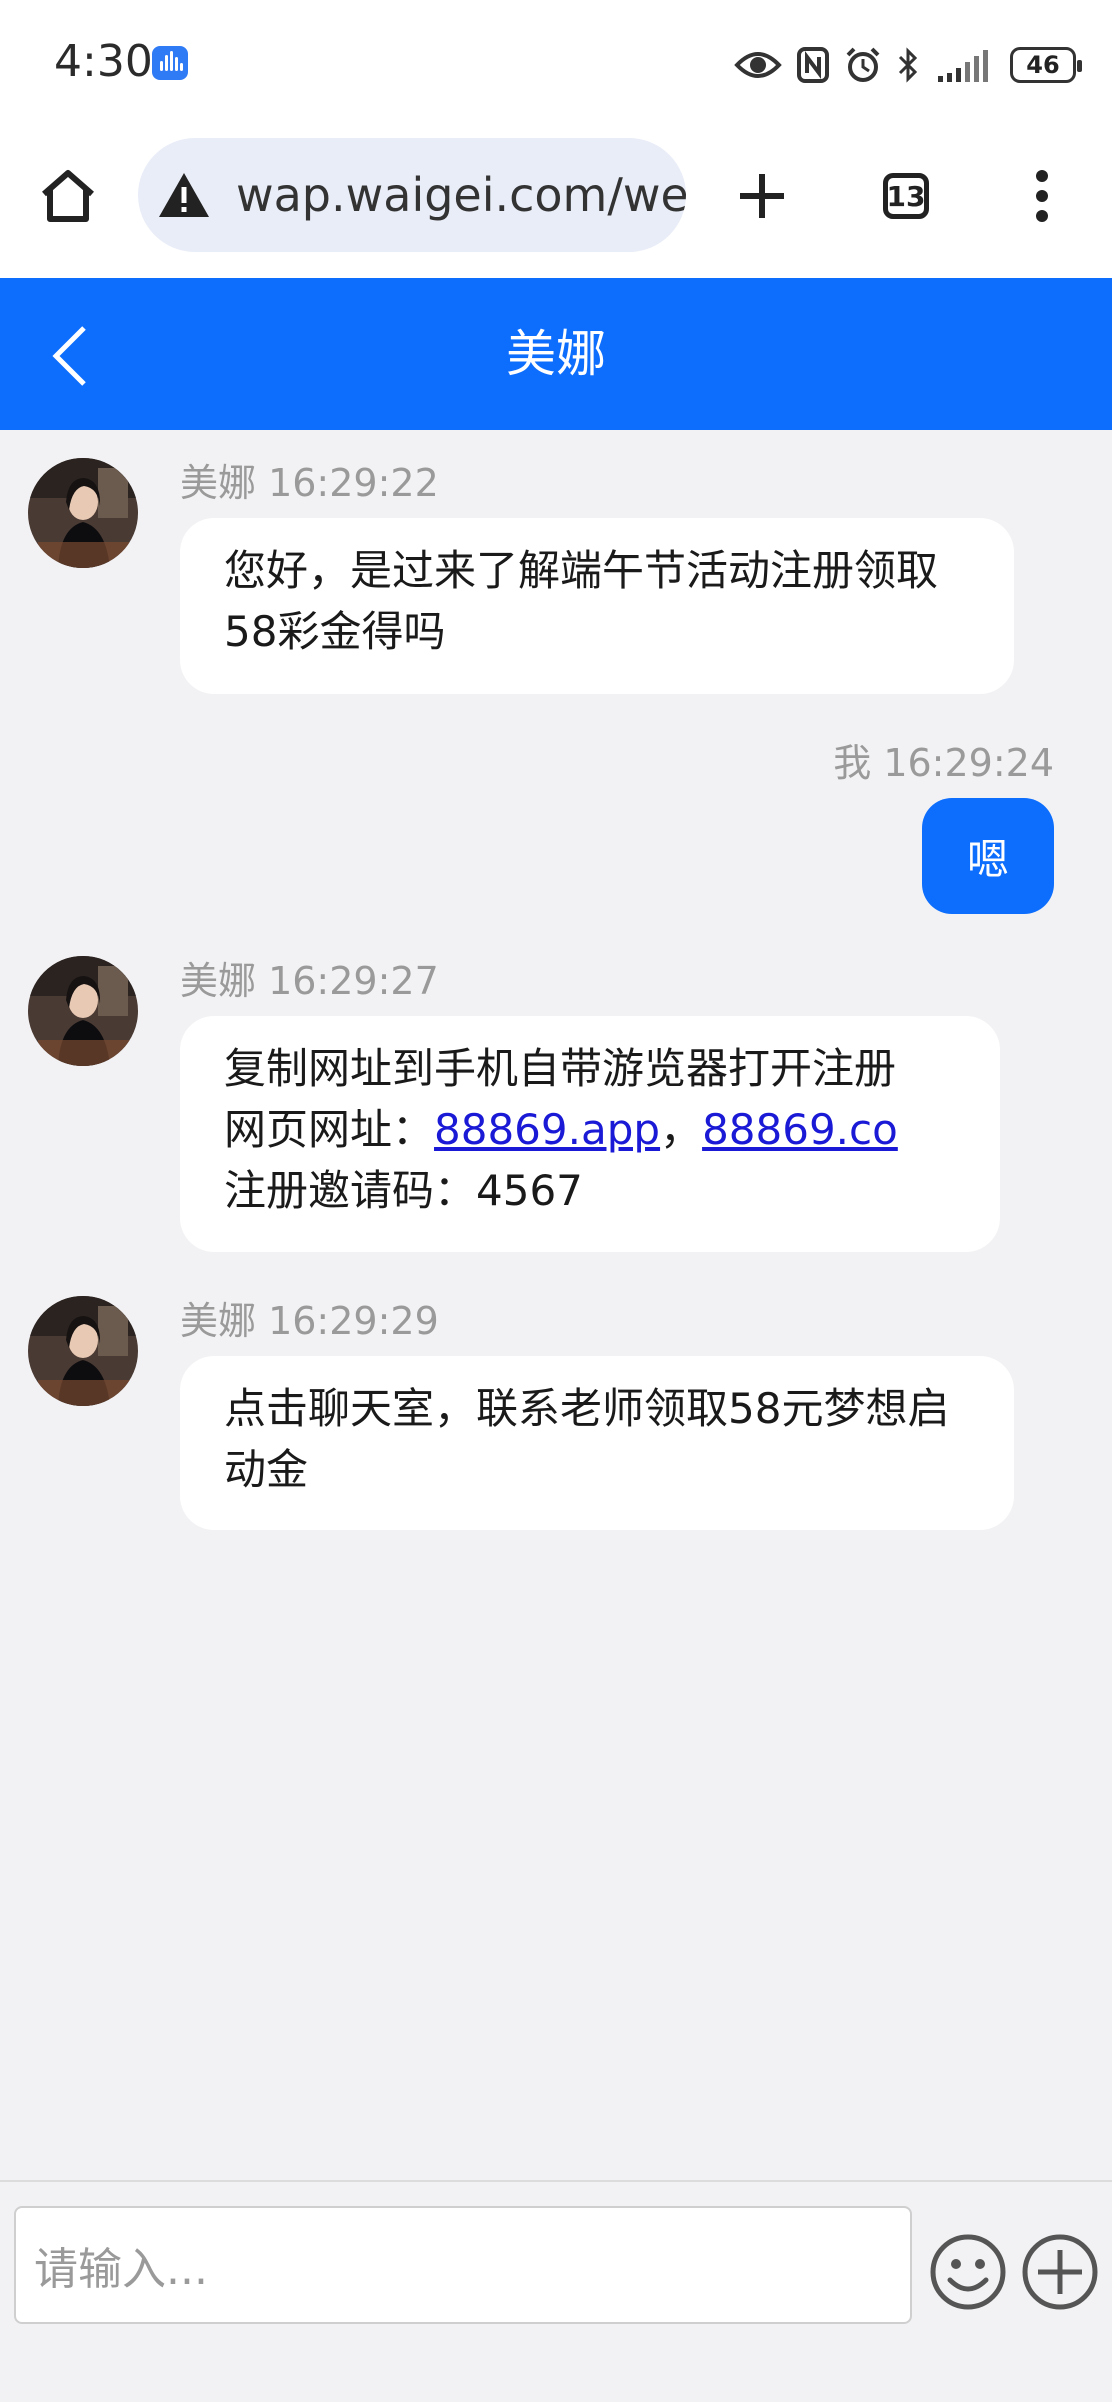 This screenshot has width=1112, height=2402. What do you see at coordinates (403, 1190) in the screenshot?
I see `message-line: 注册邀请码：4567` at bounding box center [403, 1190].